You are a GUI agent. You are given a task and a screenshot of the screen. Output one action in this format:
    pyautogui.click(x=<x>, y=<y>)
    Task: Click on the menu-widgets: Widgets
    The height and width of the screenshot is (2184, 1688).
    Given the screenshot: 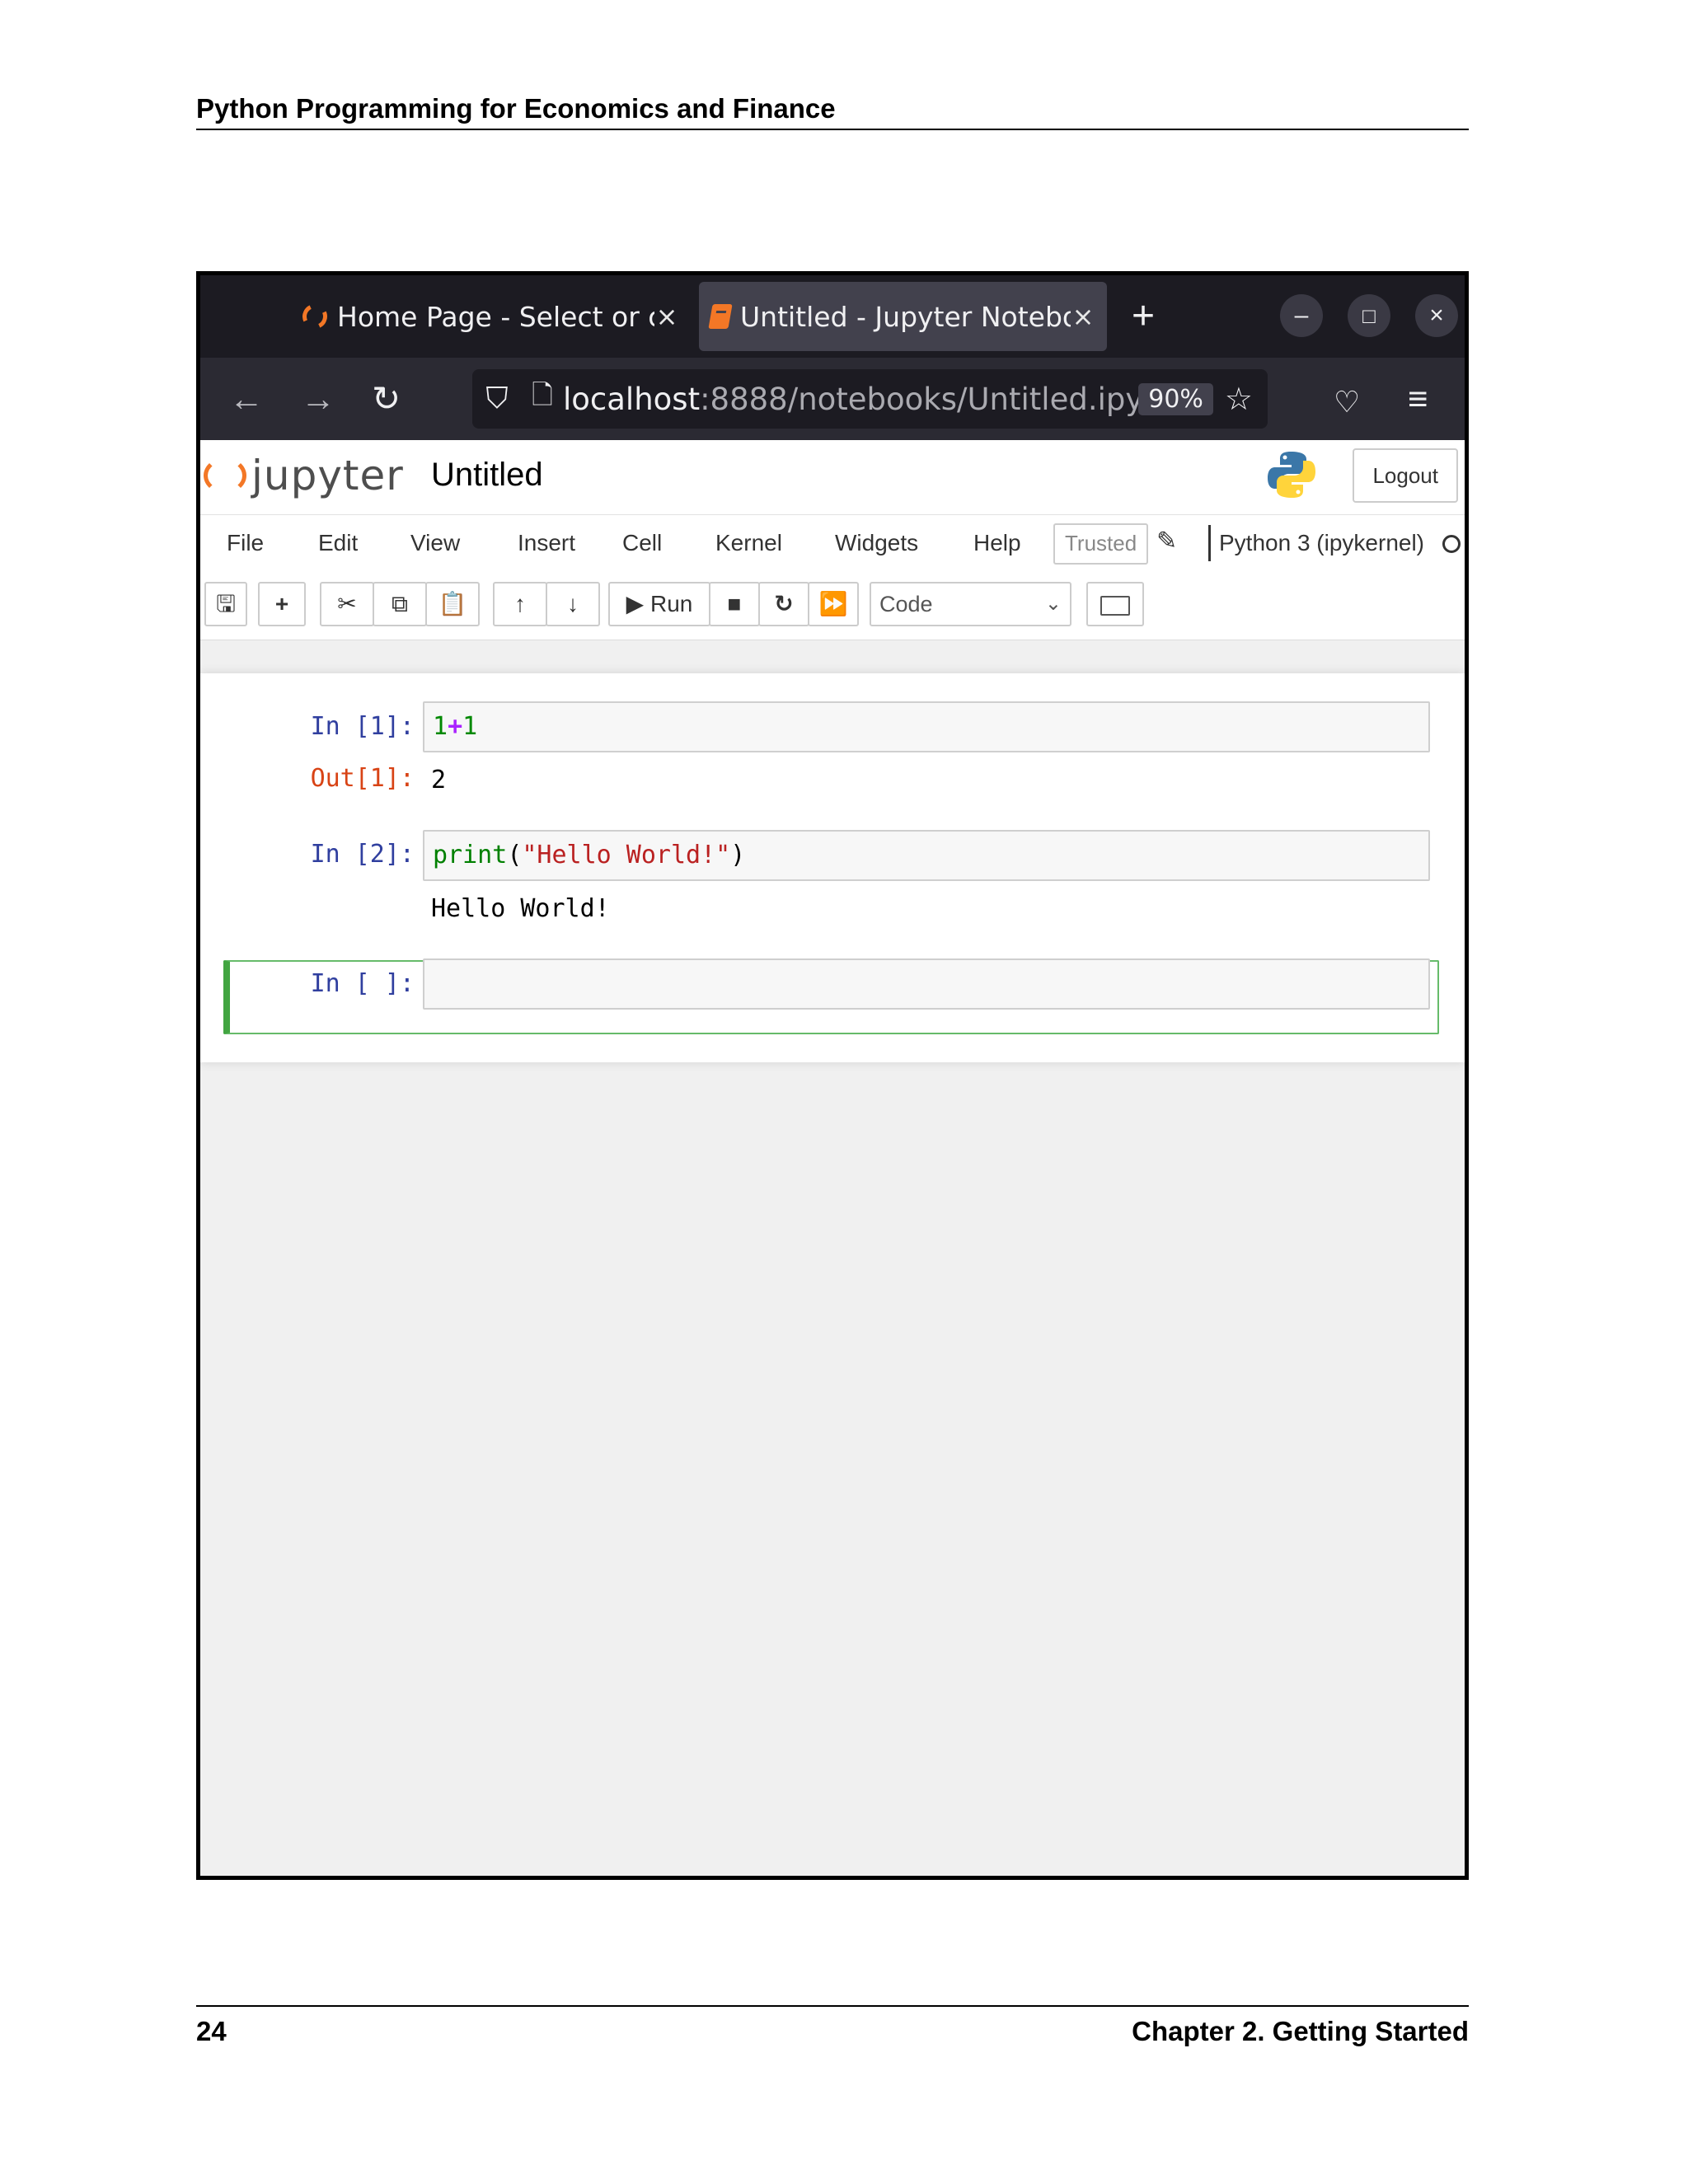 What is the action you would take?
    pyautogui.click(x=877, y=543)
    